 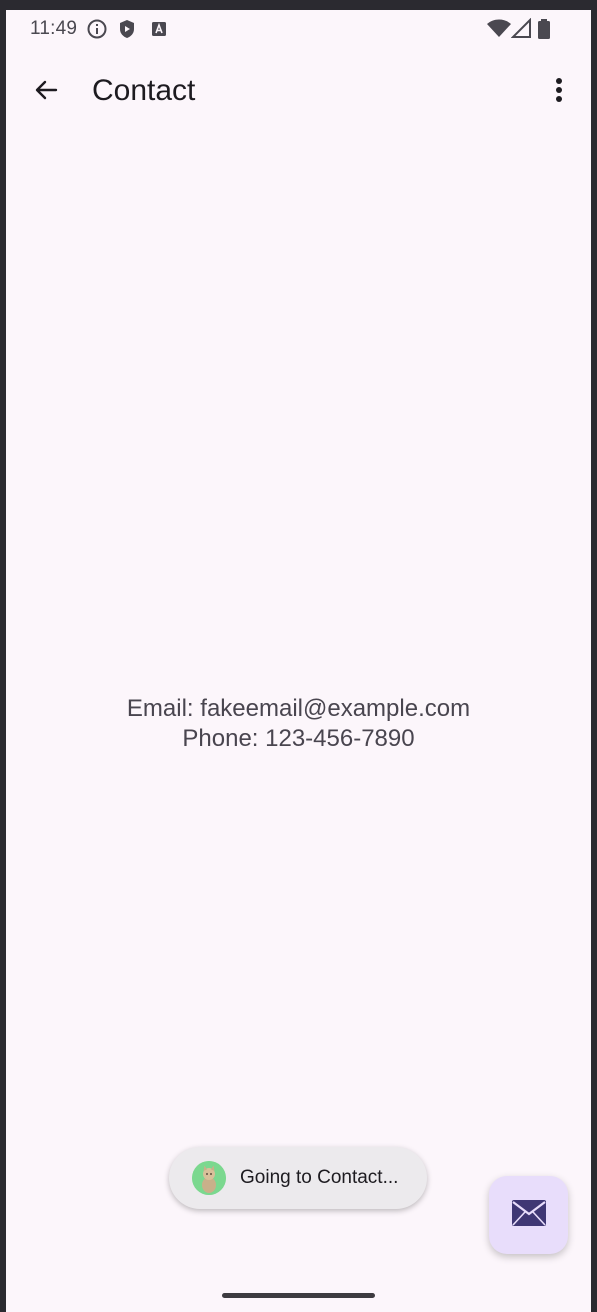 I want to click on arrow-back-icon, so click(x=46, y=92).